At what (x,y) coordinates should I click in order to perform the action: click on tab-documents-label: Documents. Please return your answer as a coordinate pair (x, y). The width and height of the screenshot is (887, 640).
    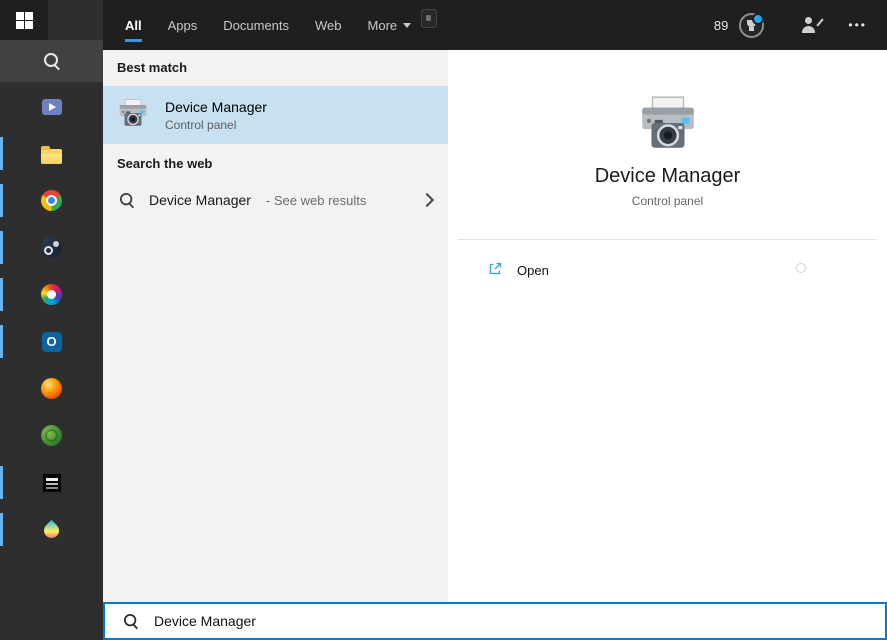
    Looking at the image, I should click on (256, 25).